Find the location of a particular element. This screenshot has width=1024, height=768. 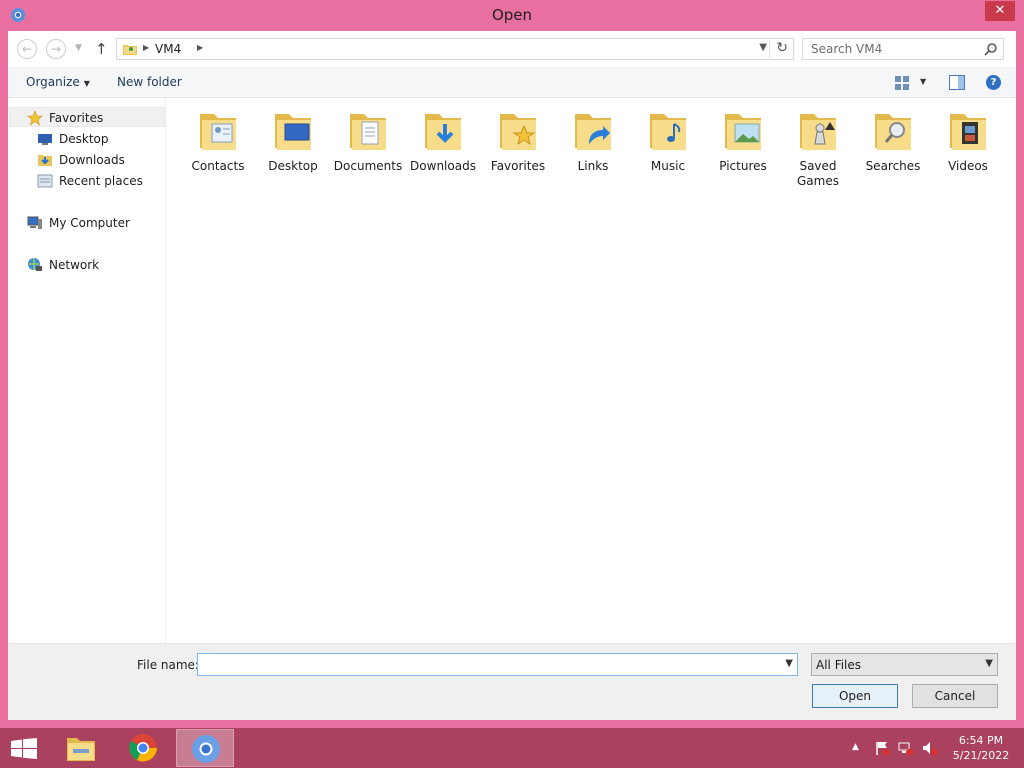

file-type-select: All Files ▼ is located at coordinates (904, 664).